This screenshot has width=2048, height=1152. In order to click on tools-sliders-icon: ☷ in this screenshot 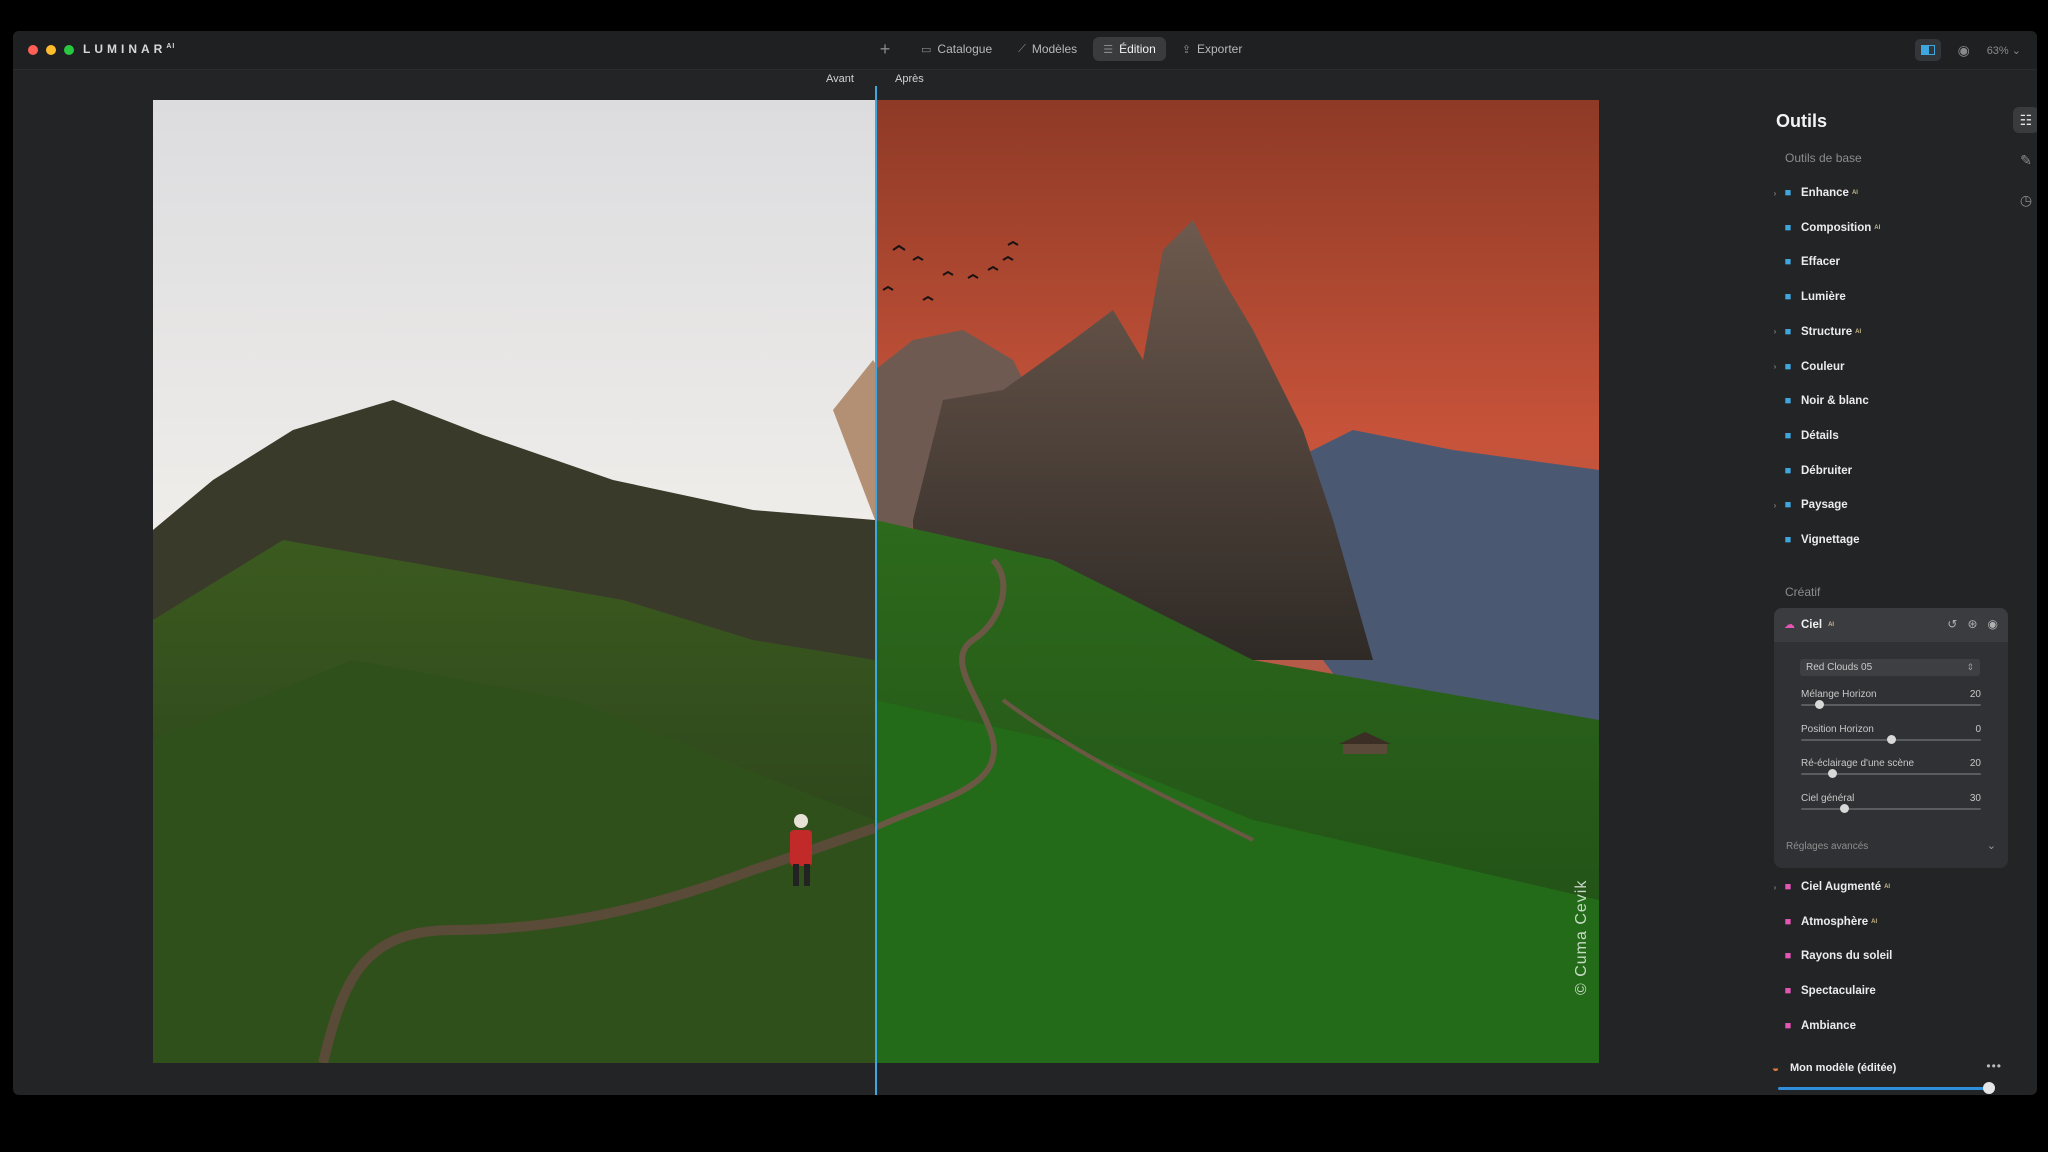, I will do `click(2025, 120)`.